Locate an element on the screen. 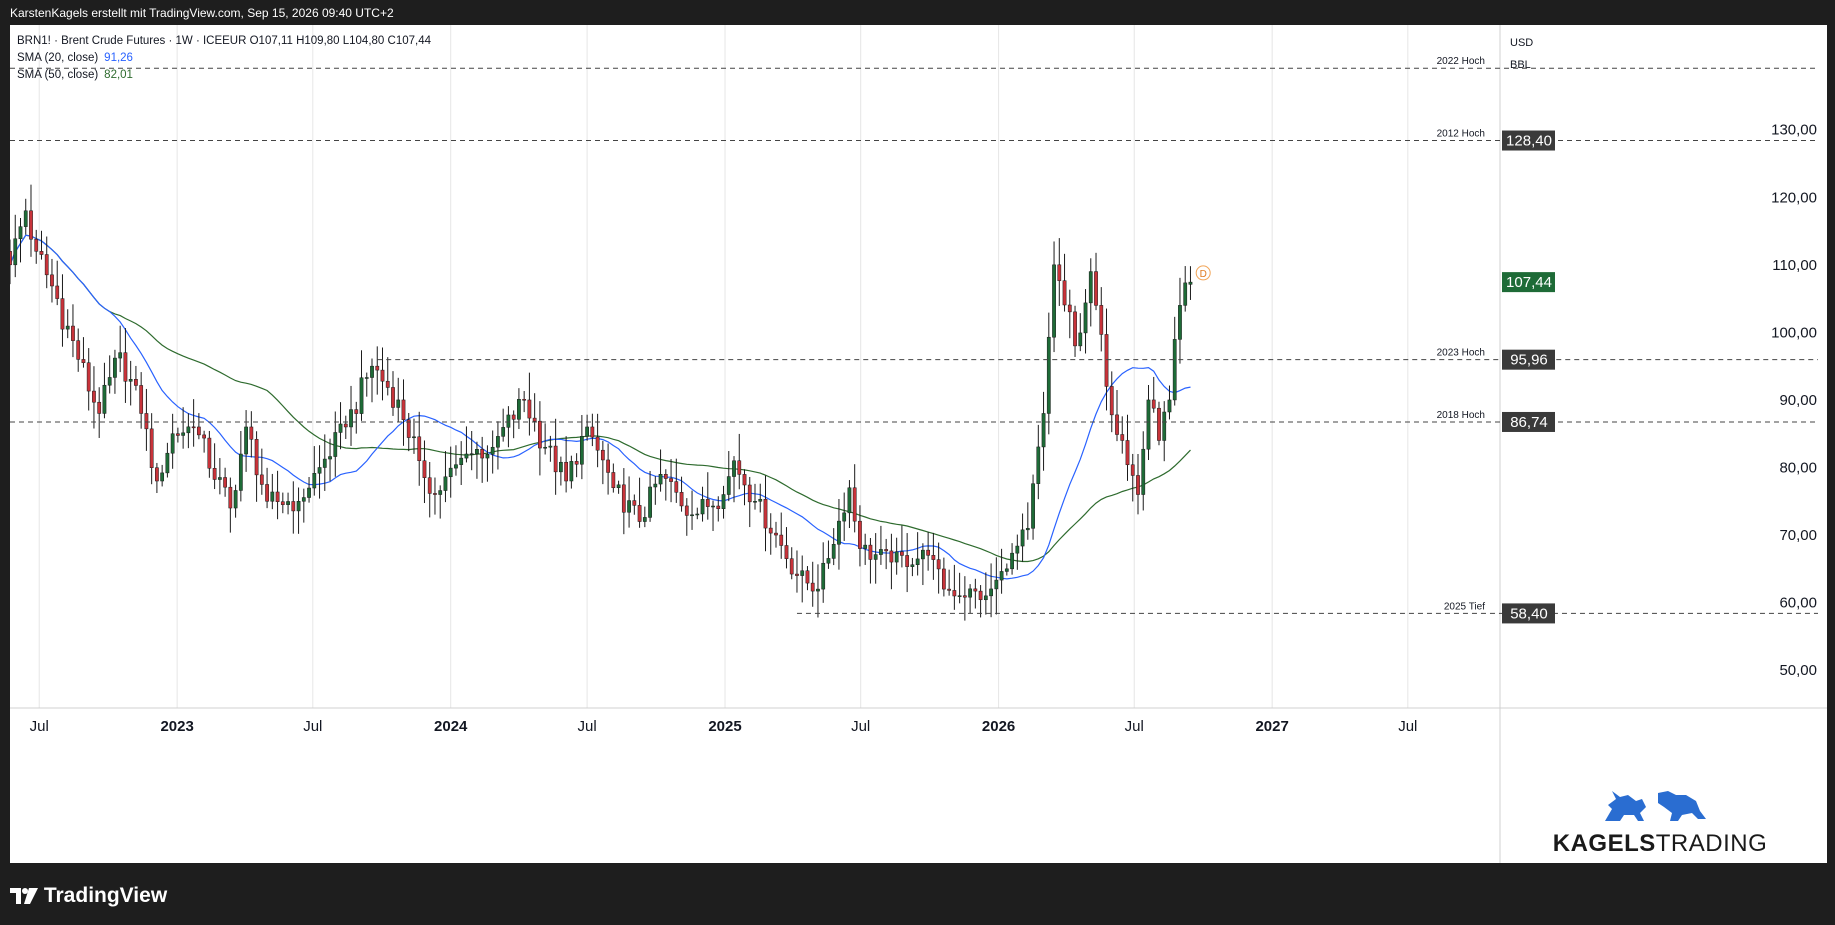  price-tick-label: 80,00 is located at coordinates (1798, 467).